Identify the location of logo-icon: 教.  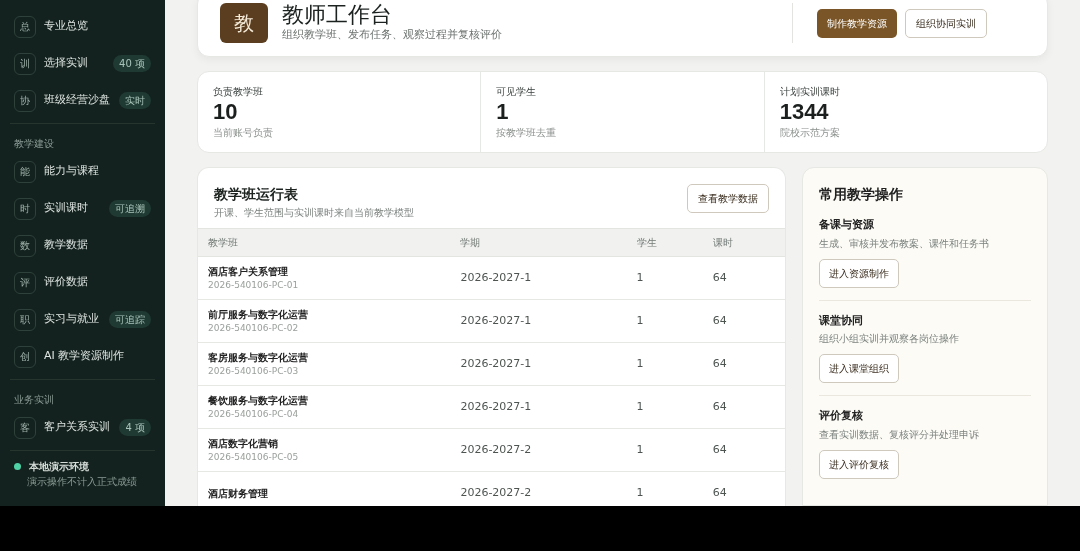
(244, 23).